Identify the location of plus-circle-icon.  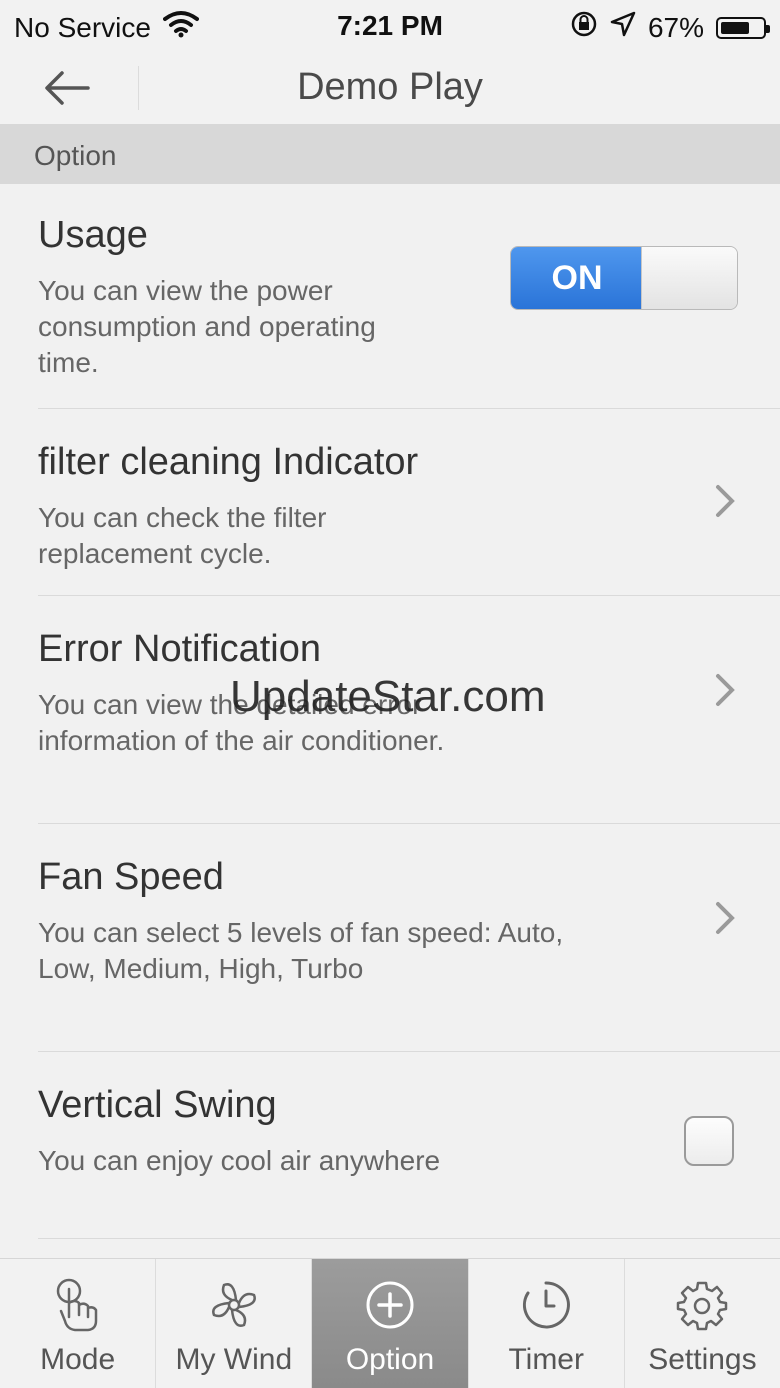
(390, 1305).